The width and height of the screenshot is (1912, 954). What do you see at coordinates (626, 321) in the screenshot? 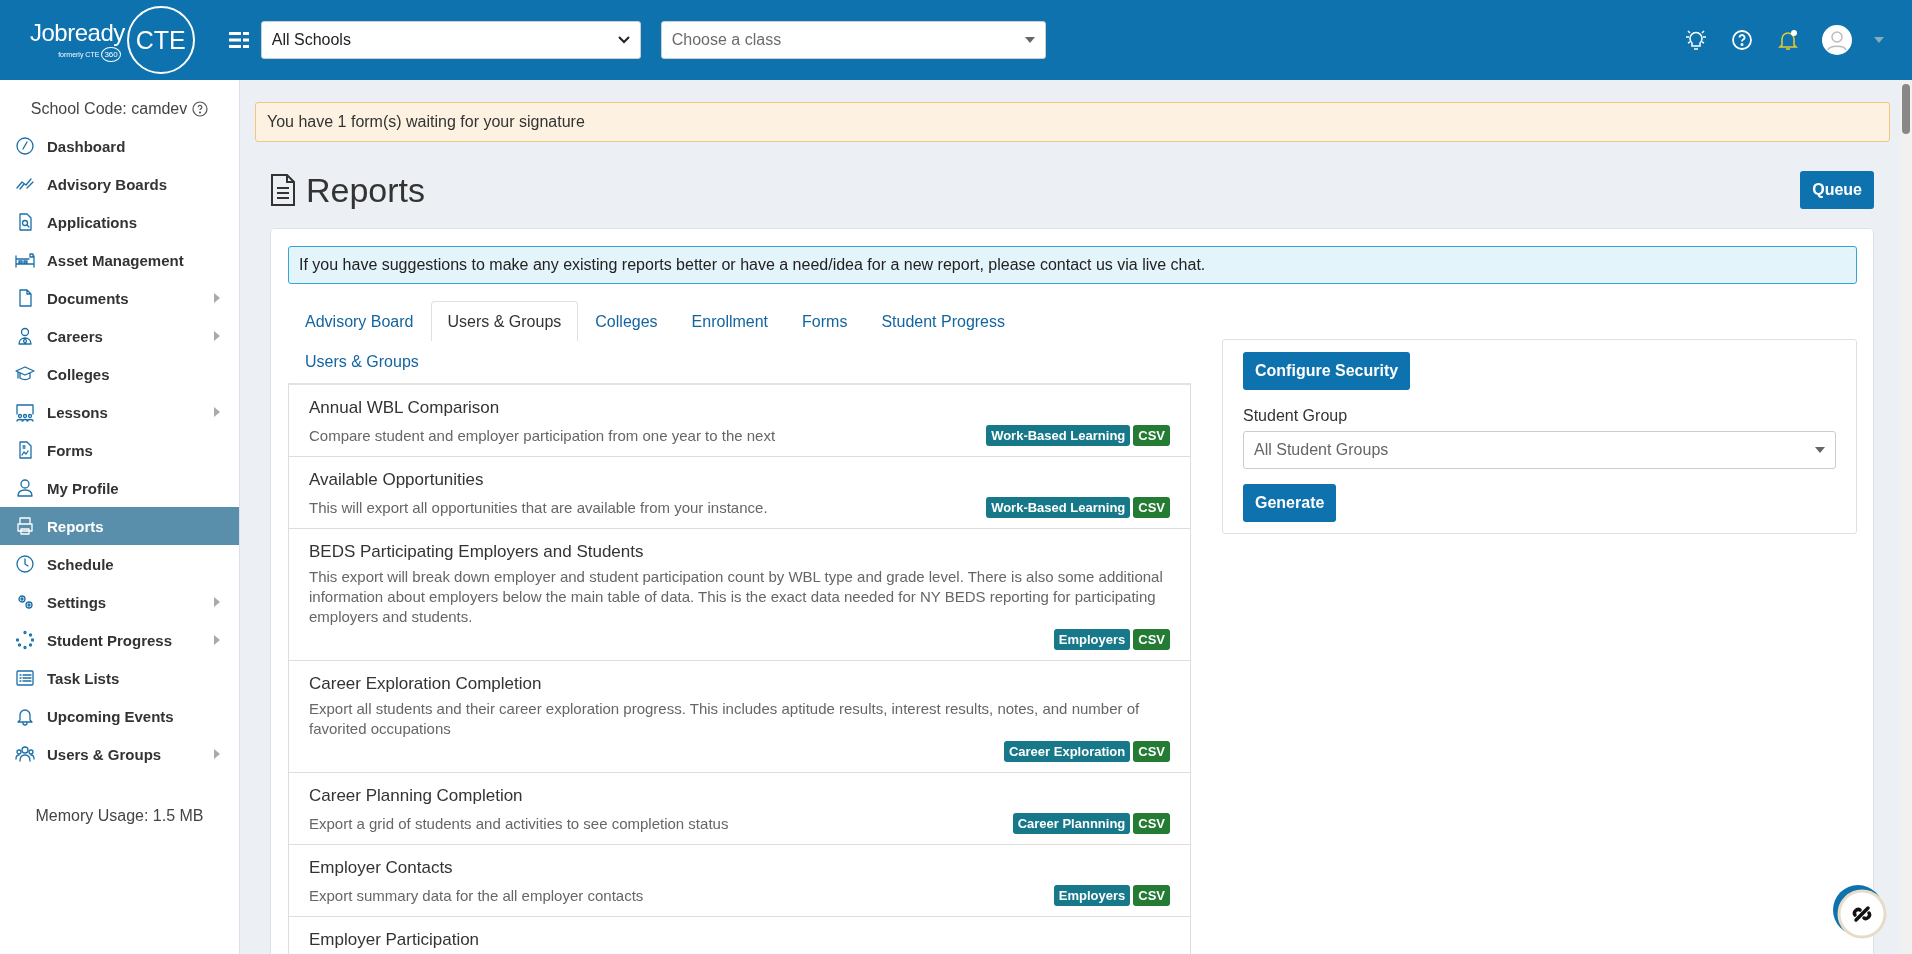
I see `tab: Colleges` at bounding box center [626, 321].